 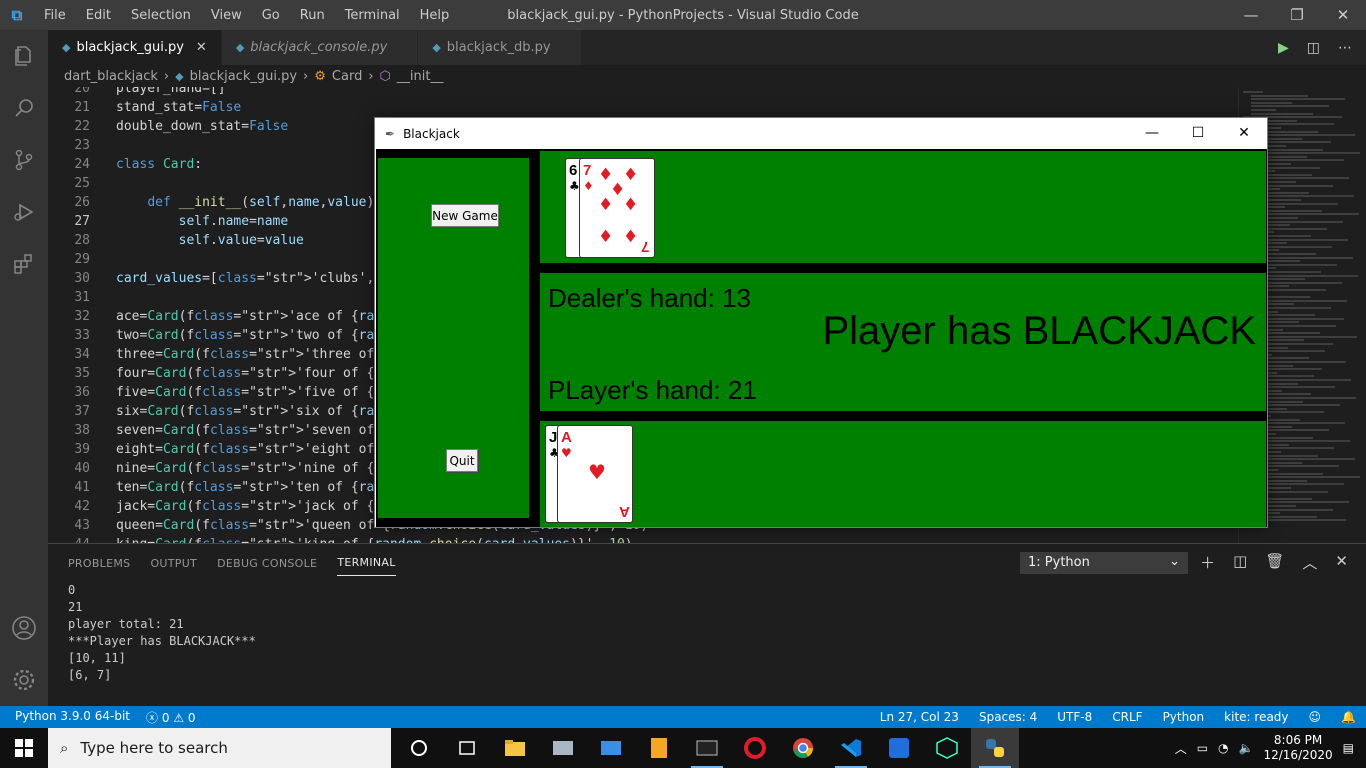 What do you see at coordinates (243, 76) in the screenshot?
I see `breadcrumb-file: blackjack_gui.py` at bounding box center [243, 76].